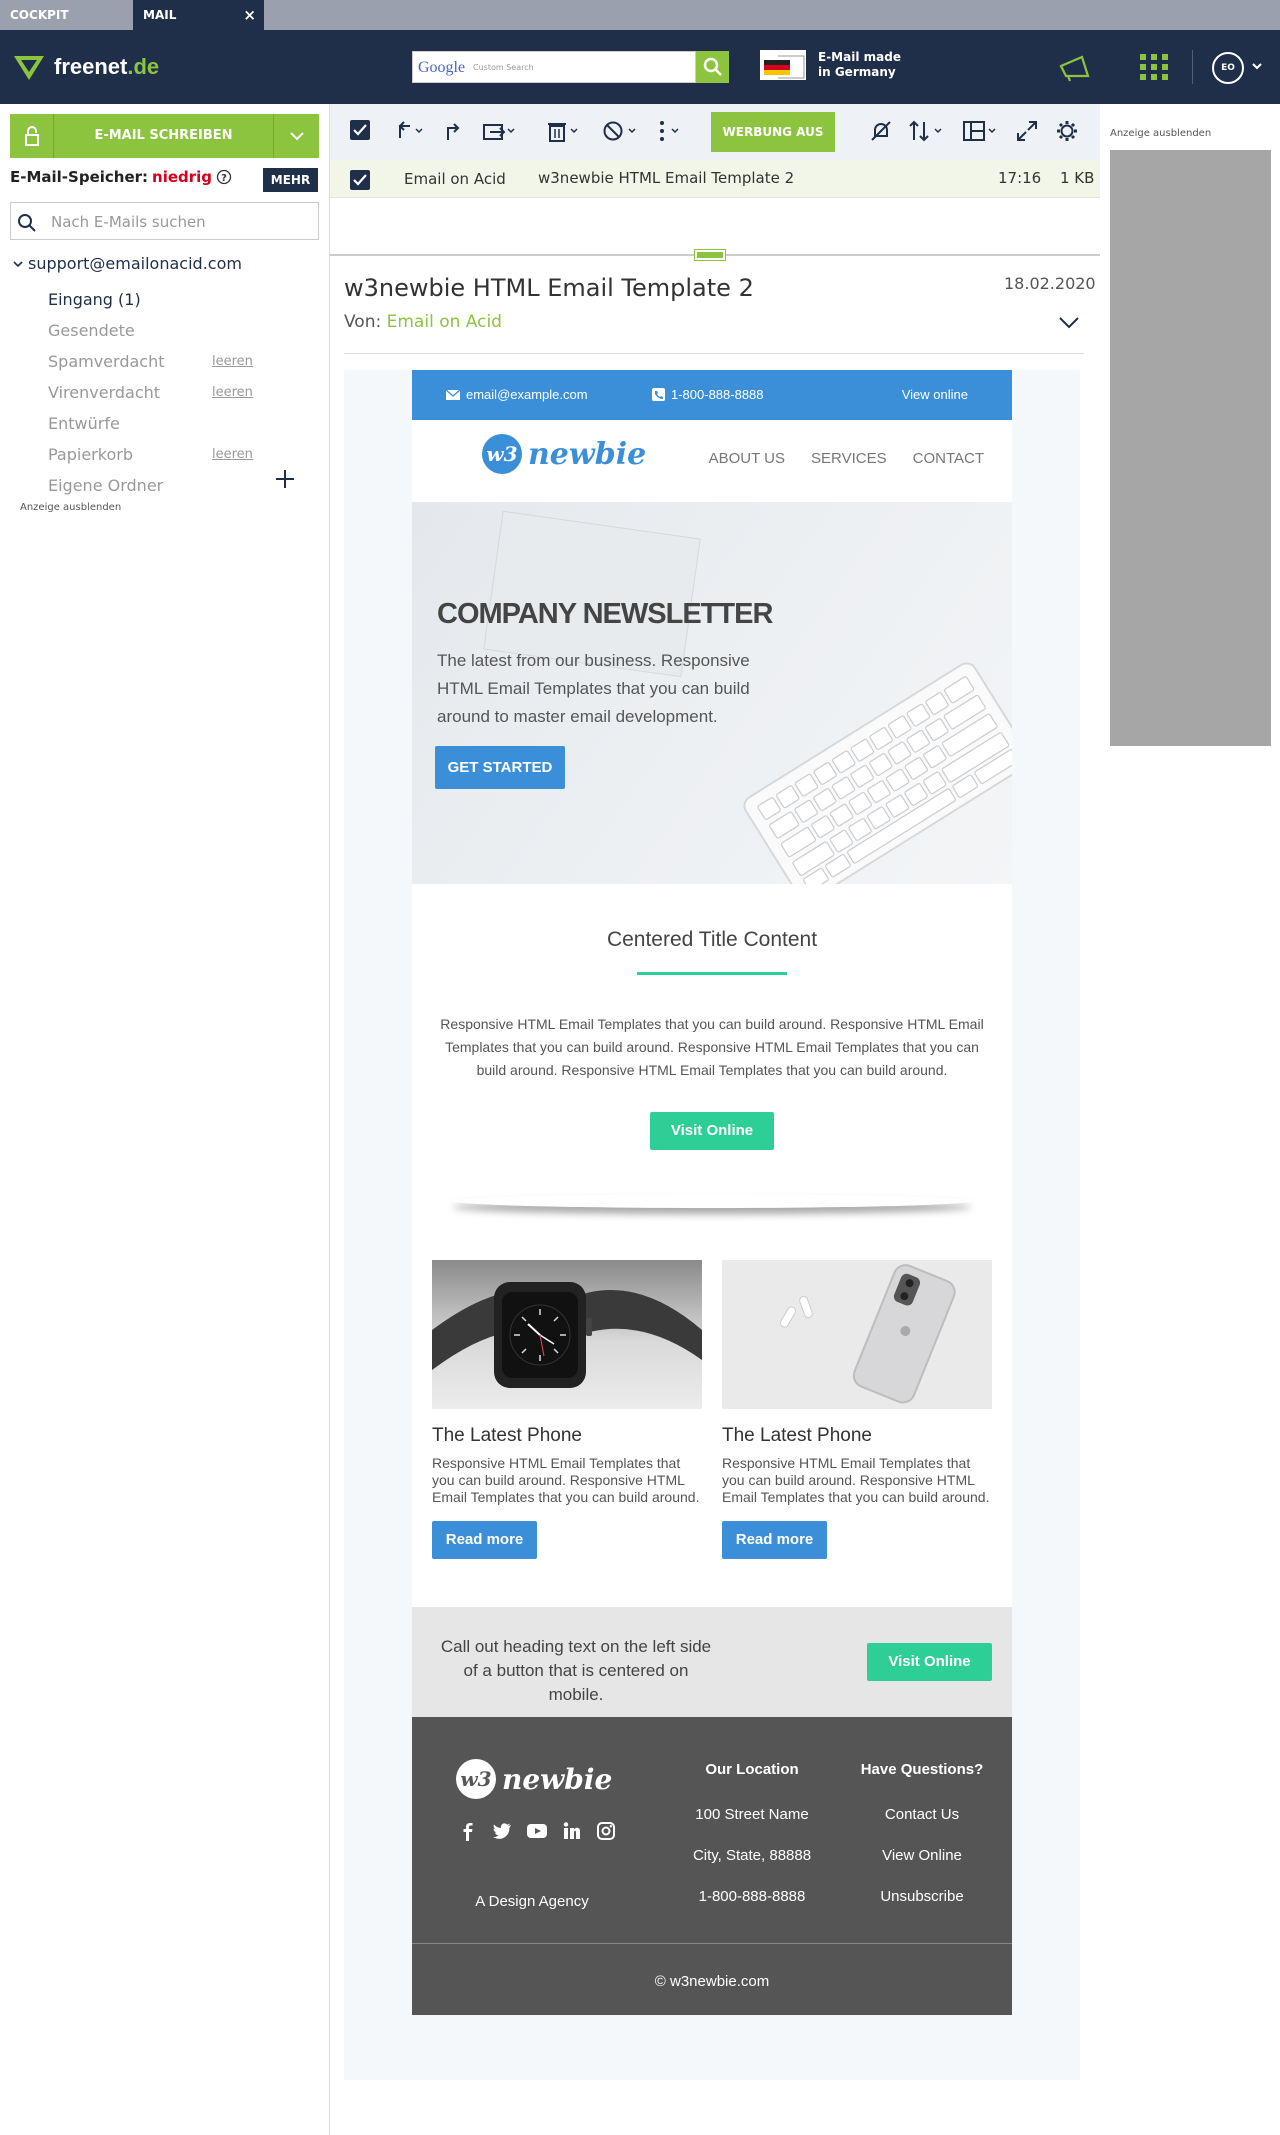 The width and height of the screenshot is (1280, 2135). Describe the element at coordinates (714, 353) in the screenshot. I see `reader-separator` at that location.